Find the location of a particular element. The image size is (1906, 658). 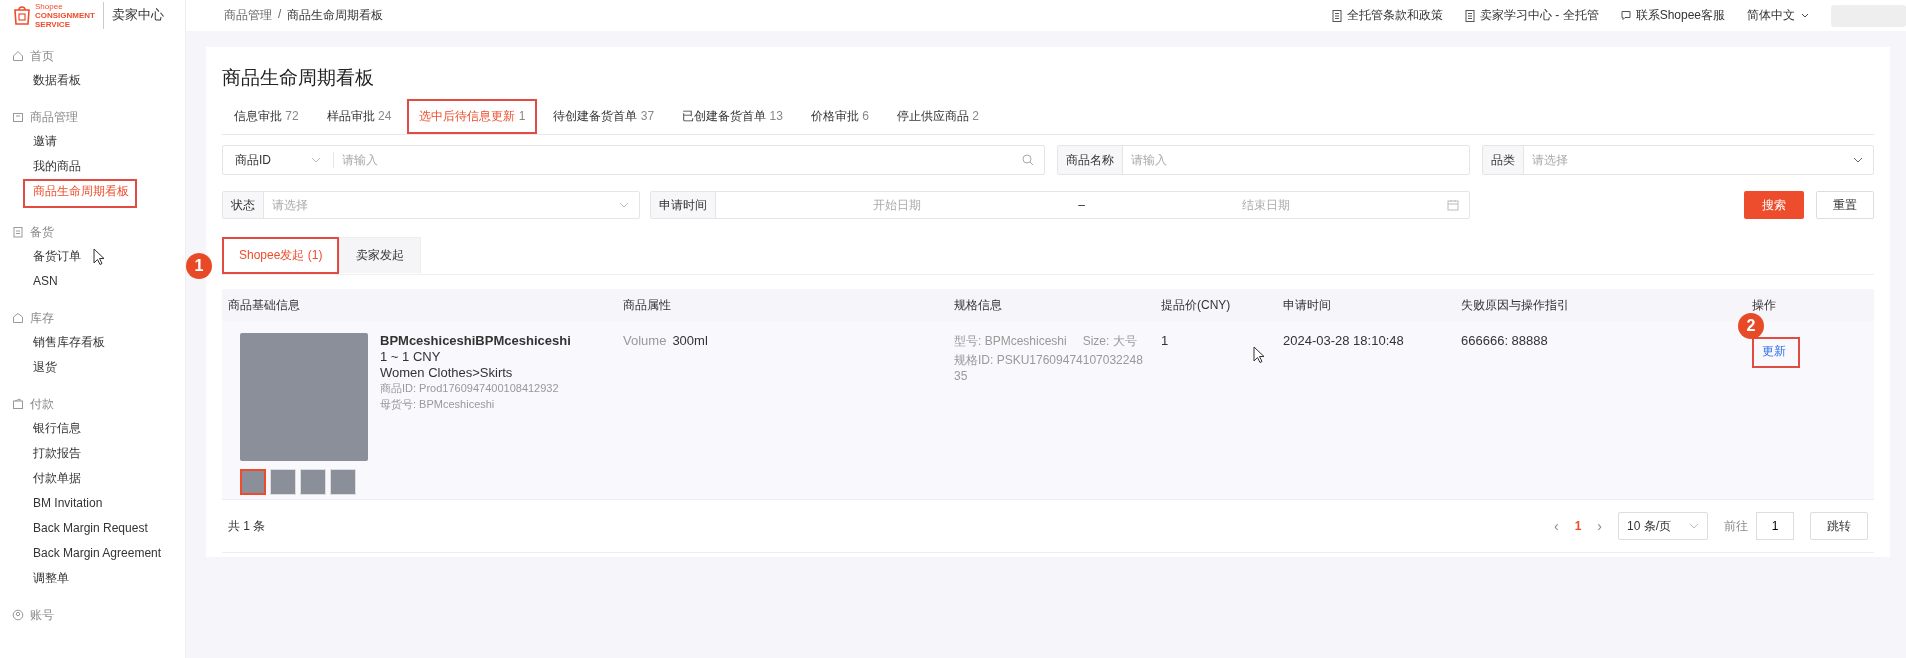

sidebar-group-label: 账号 is located at coordinates (42, 615).